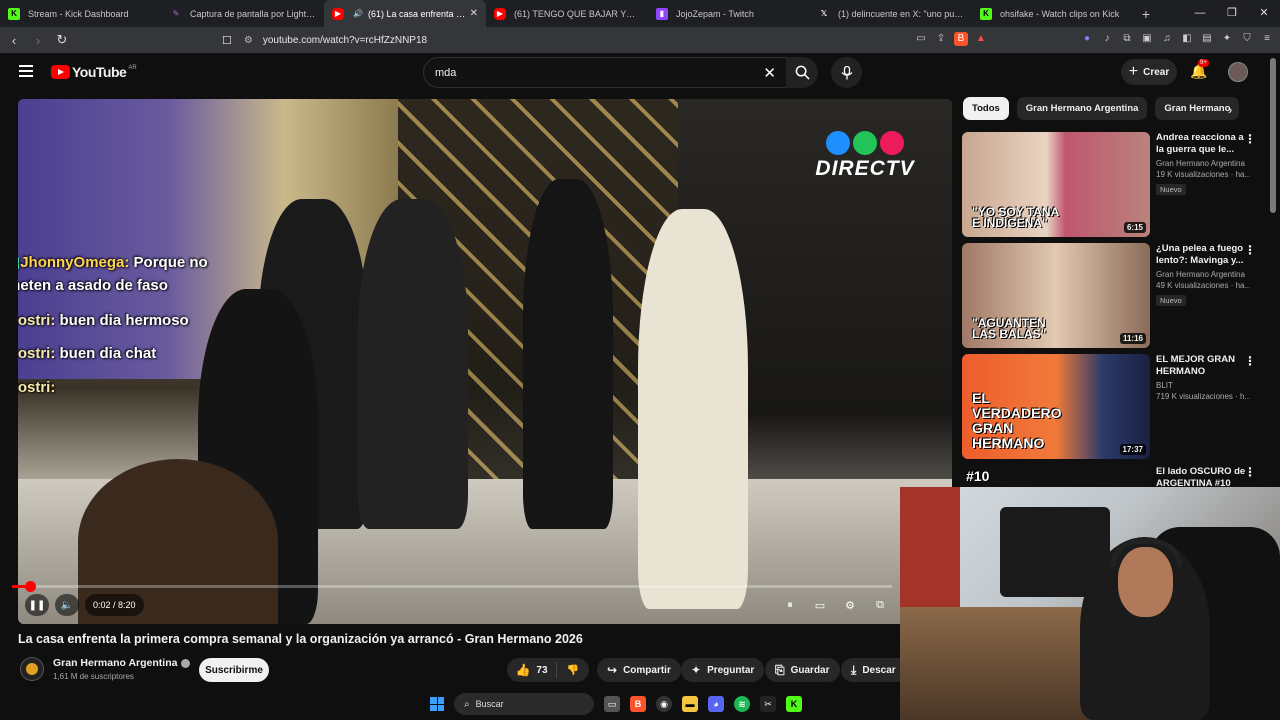 The height and width of the screenshot is (720, 1280). Describe the element at coordinates (723, 670) in the screenshot. I see `ask-button: ✦ Preguntar` at that location.